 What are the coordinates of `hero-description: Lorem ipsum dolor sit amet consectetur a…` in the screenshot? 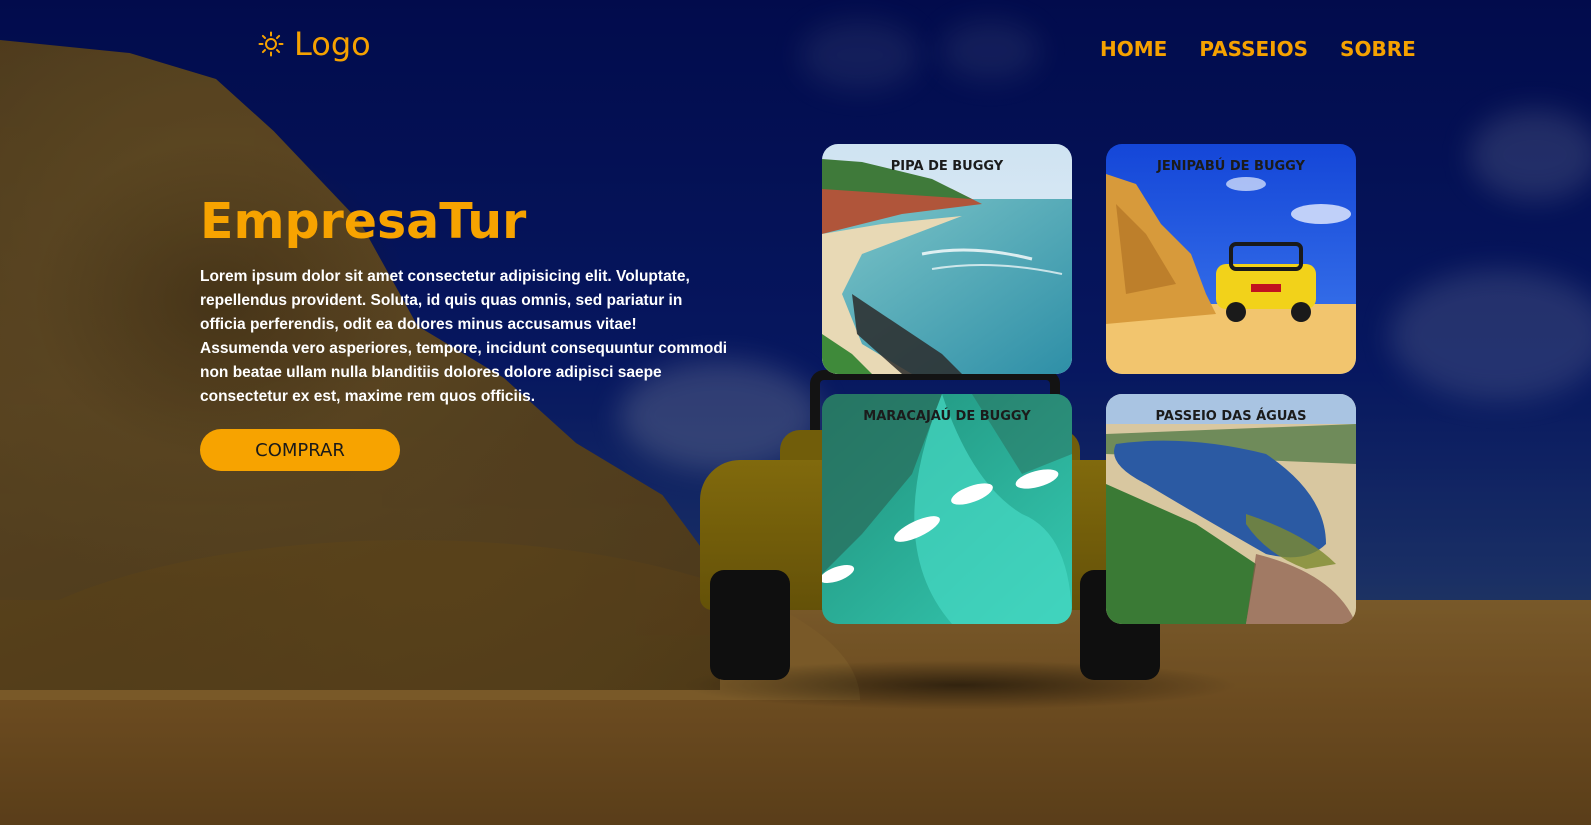 It's located at (464, 336).